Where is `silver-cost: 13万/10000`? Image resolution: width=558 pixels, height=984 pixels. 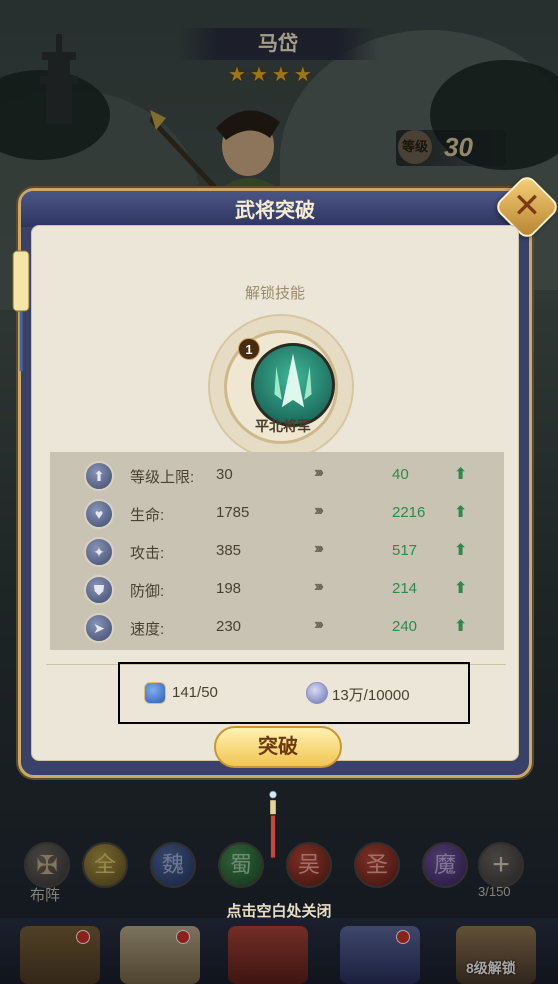
silver-cost: 13万/10000 is located at coordinates (371, 695).